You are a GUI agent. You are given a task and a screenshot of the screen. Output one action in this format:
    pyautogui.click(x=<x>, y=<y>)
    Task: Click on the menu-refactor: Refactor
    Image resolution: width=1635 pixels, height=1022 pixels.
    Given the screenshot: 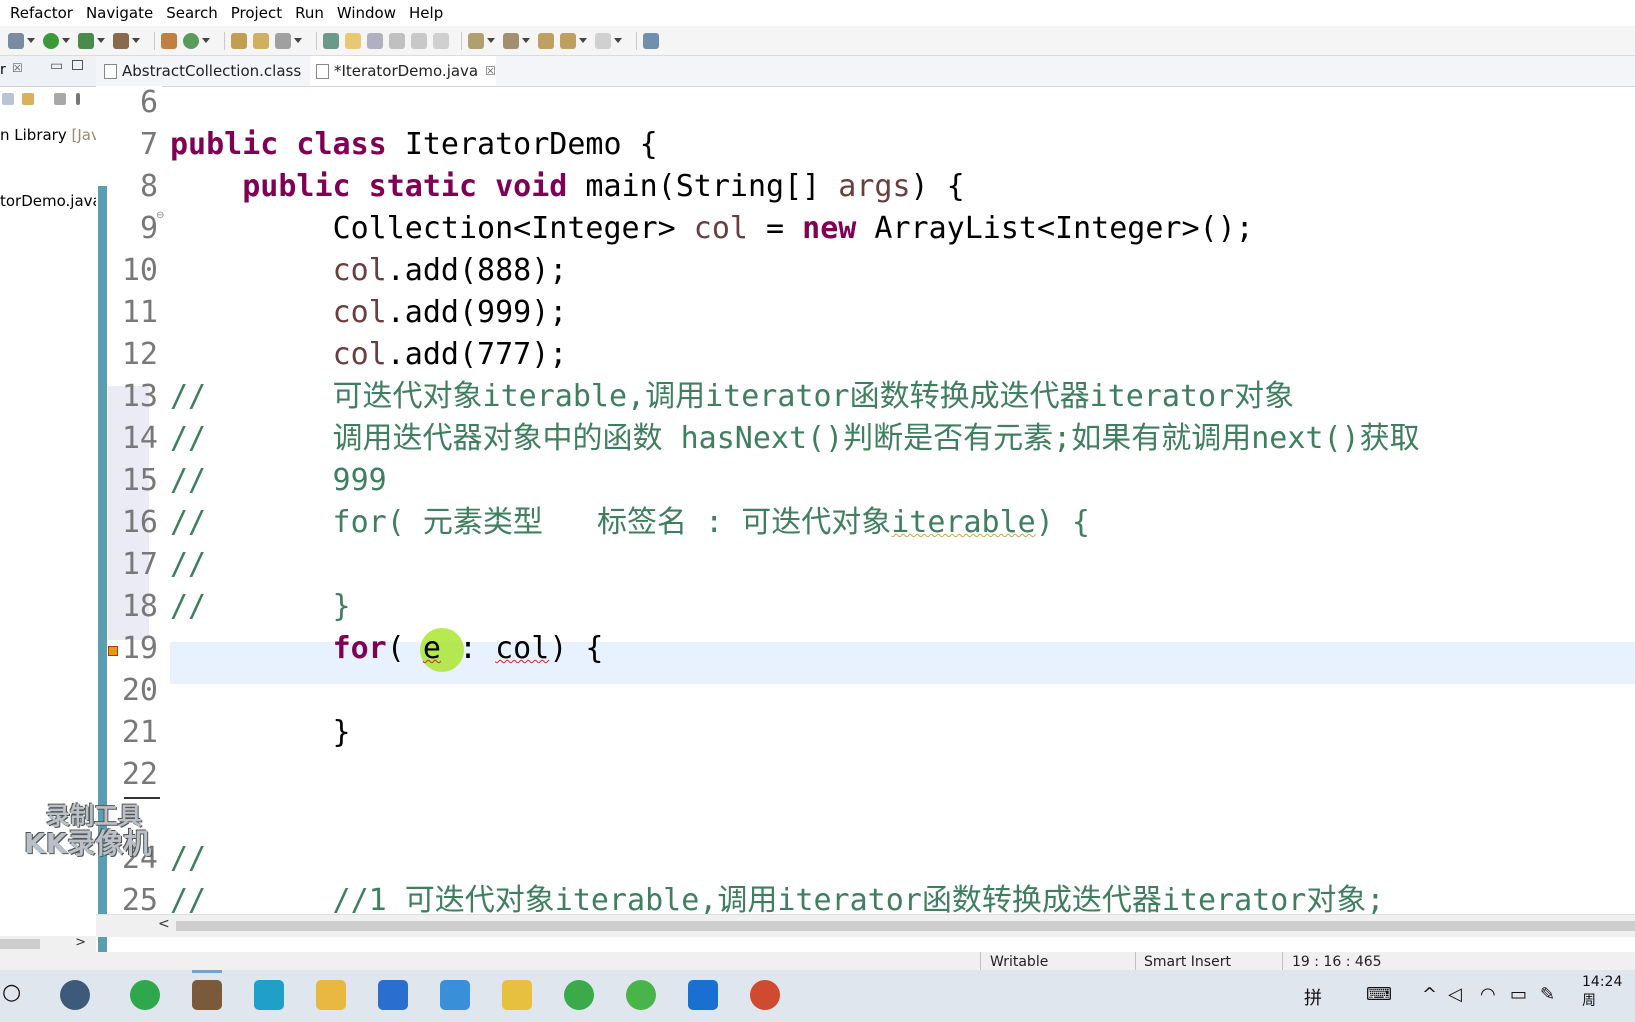 What is the action you would take?
    pyautogui.click(x=41, y=13)
    